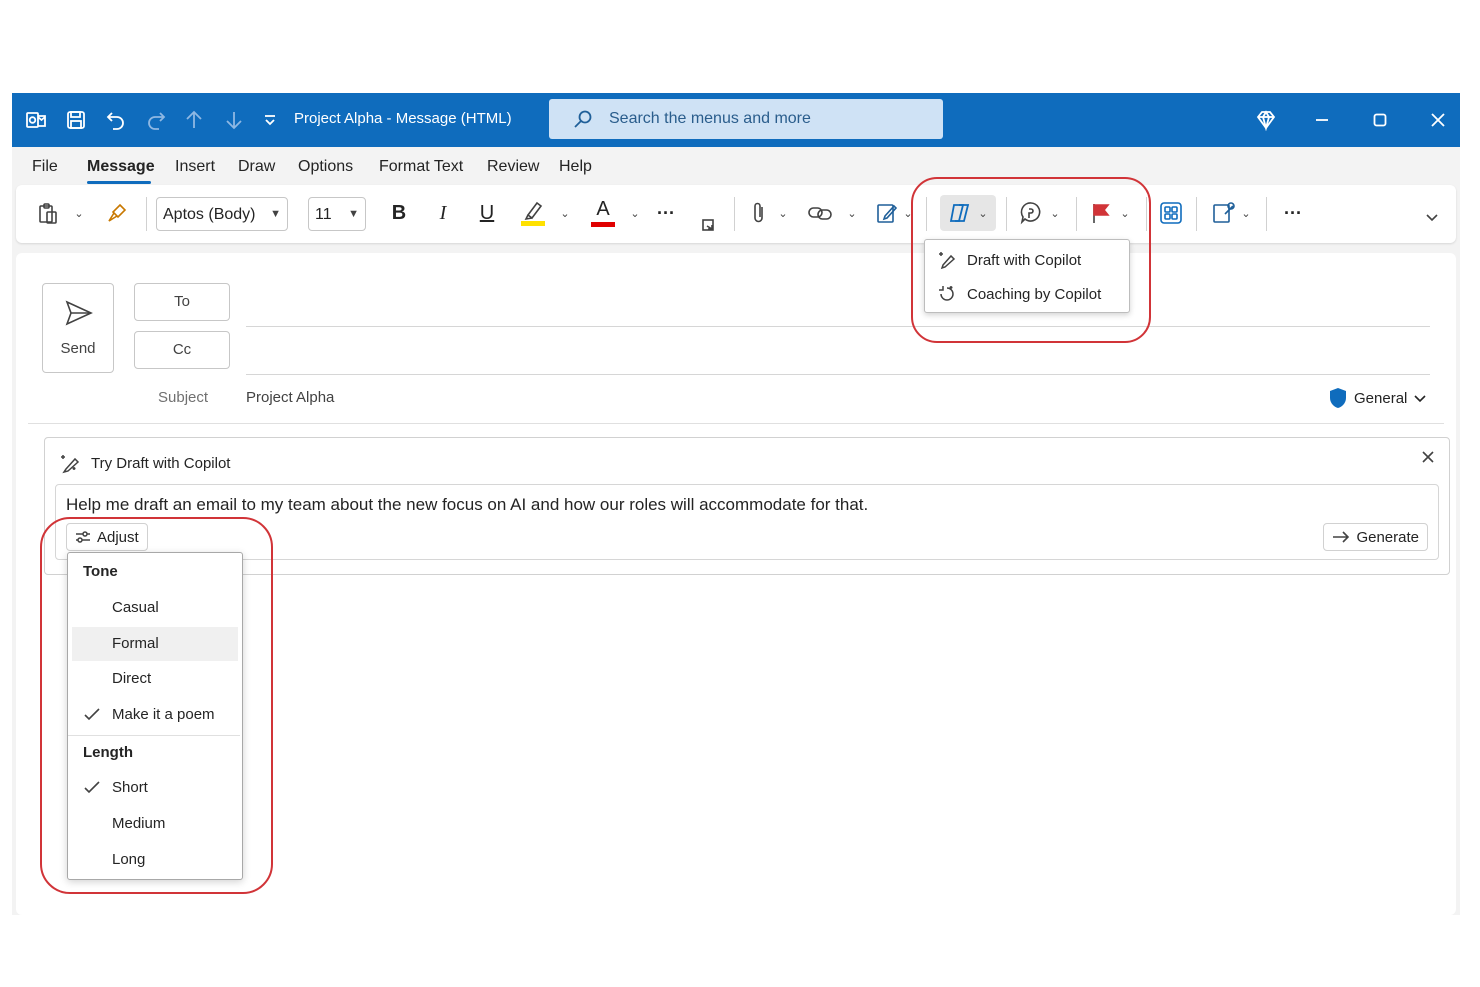 The image size is (1480, 987). Describe the element at coordinates (156, 120) in the screenshot. I see `redo-icon` at that location.